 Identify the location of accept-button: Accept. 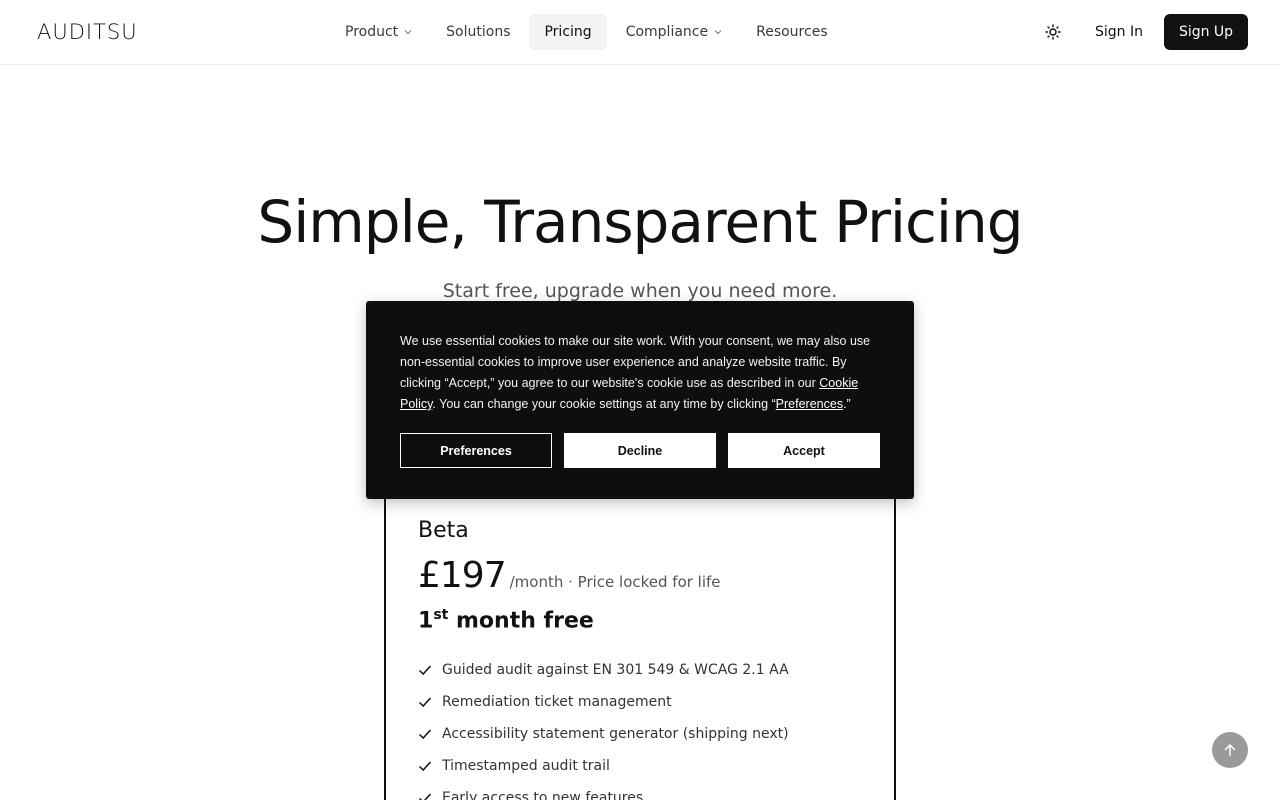
(804, 450).